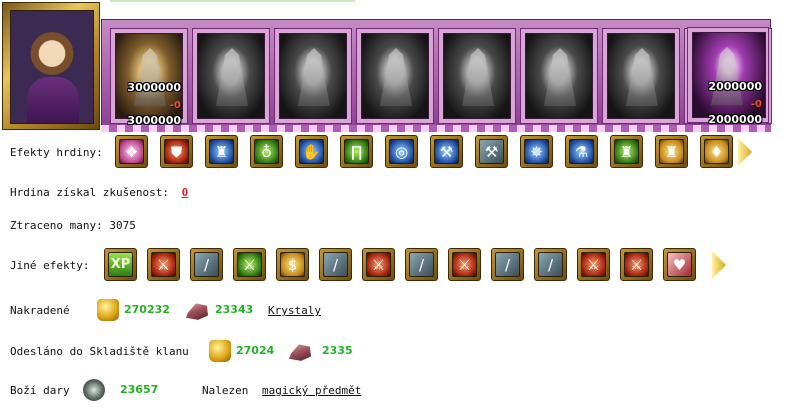 This screenshot has width=797, height=408. I want to click on hero-effects-list: ❖ ⛊ ♜ ♁ ✋ ∏ ◎ ⚒ ⚒ ✵ ⚗ ♜ ♜ ♦, so click(433, 153).